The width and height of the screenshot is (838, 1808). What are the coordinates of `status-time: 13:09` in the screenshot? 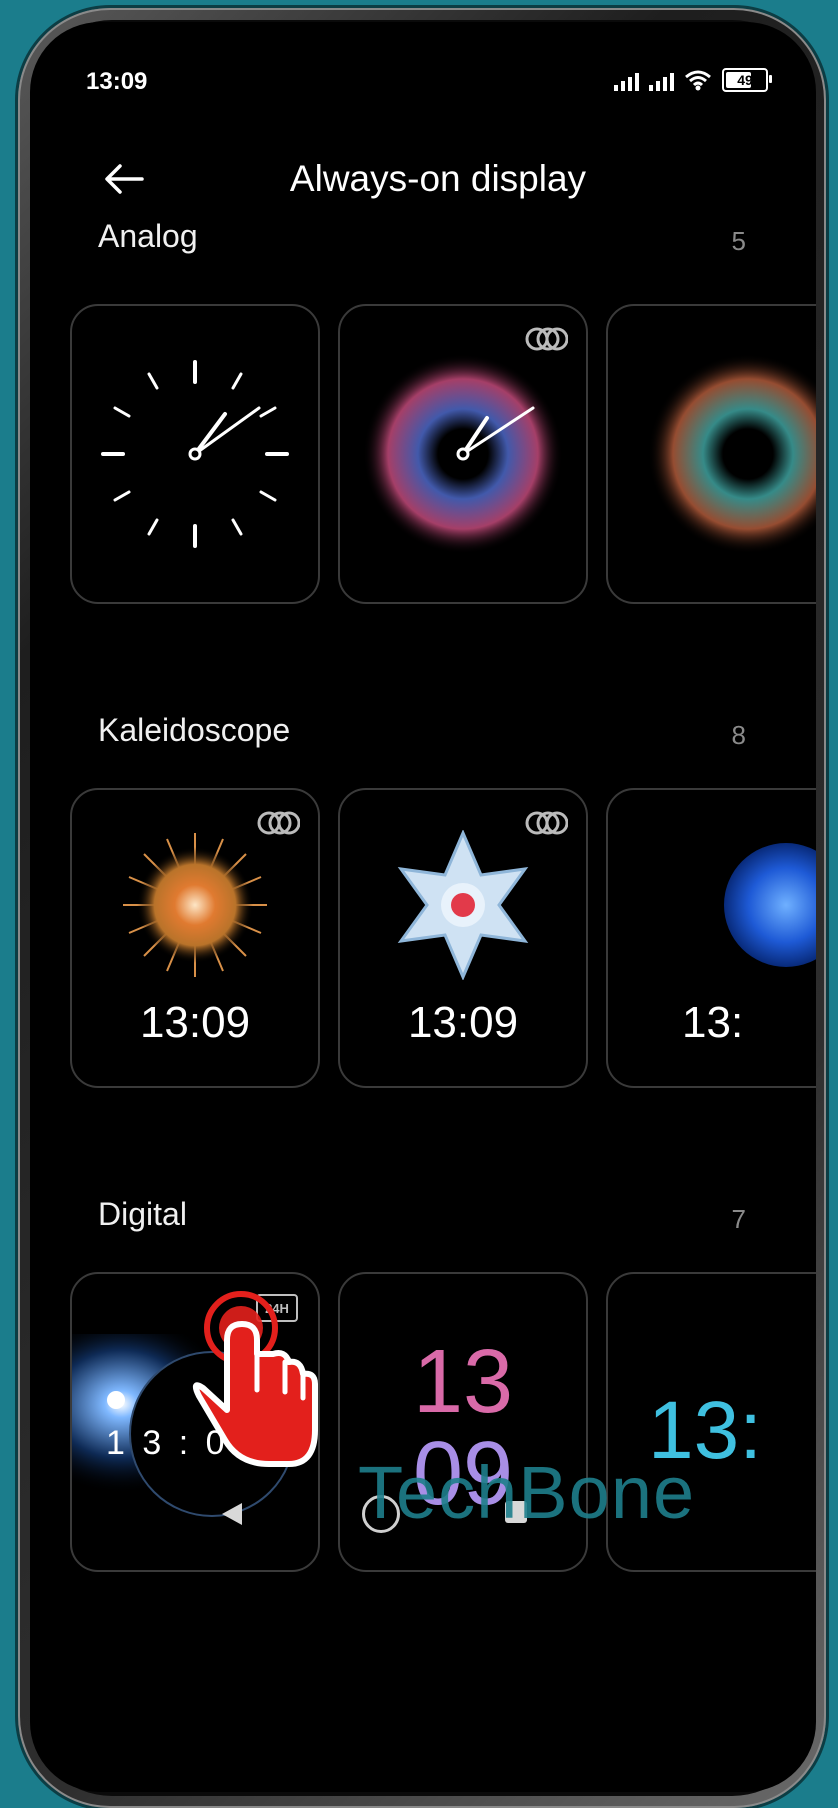 It's located at (117, 81).